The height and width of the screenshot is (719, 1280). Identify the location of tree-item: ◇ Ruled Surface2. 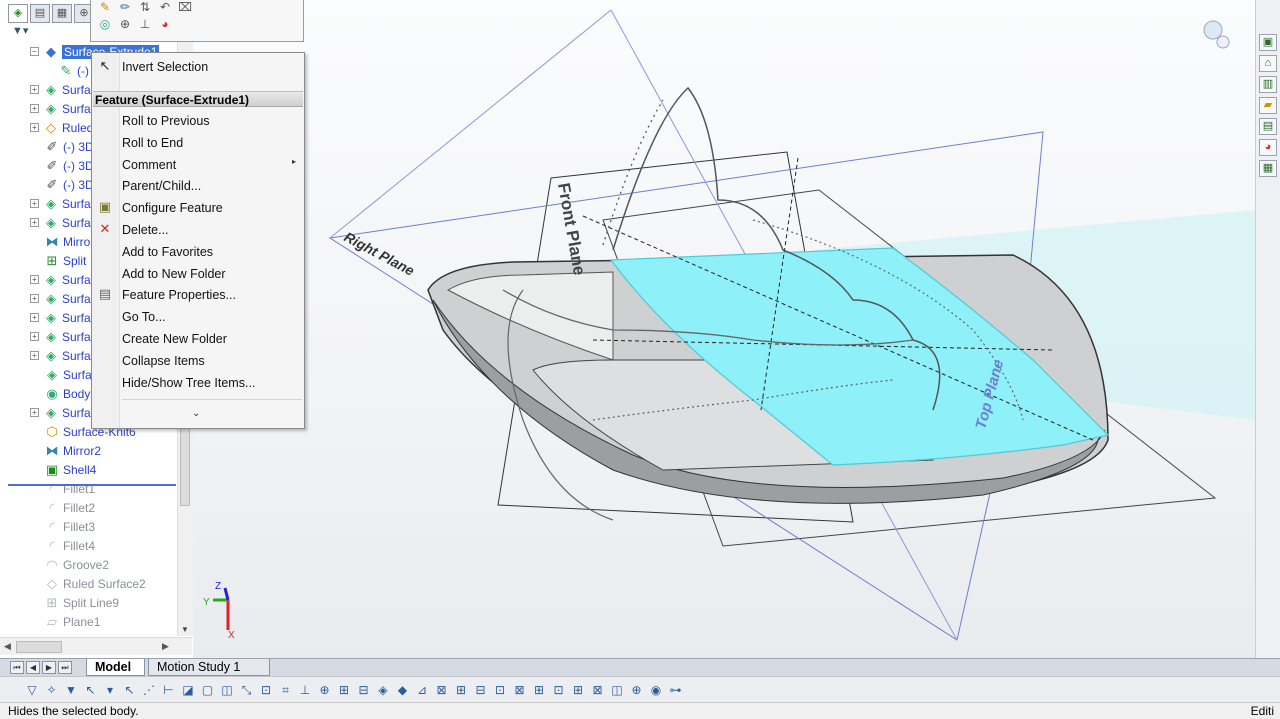
(95, 583).